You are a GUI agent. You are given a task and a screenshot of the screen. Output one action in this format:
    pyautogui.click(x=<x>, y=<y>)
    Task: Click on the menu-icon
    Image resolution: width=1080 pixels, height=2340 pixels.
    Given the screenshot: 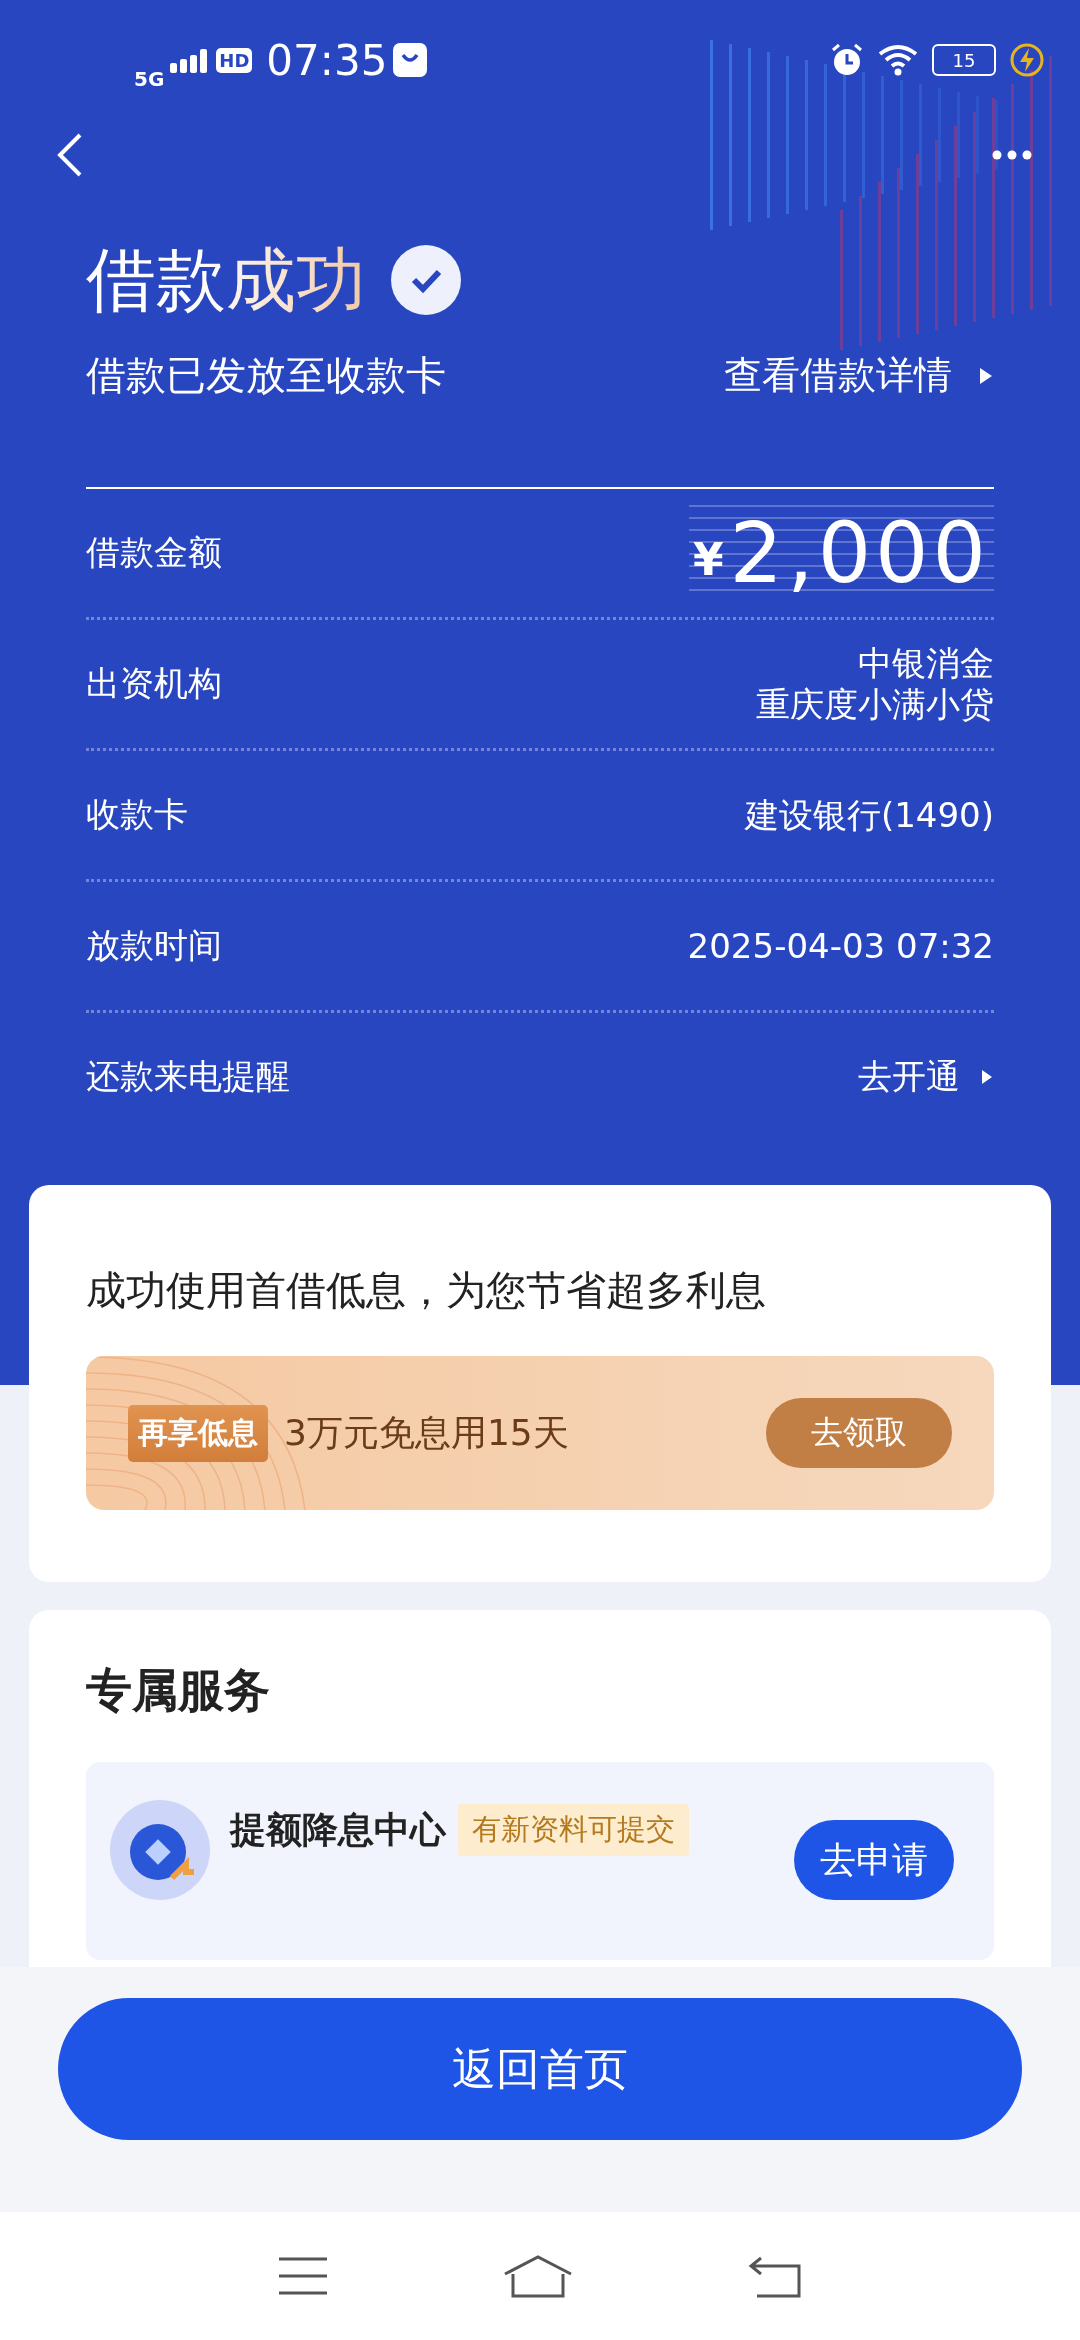 What is the action you would take?
    pyautogui.click(x=303, y=2276)
    